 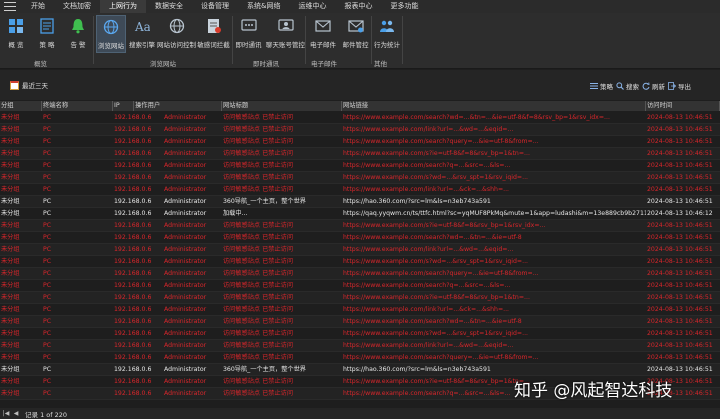 I want to click on menu-tab: 运维中心, so click(x=312, y=6).